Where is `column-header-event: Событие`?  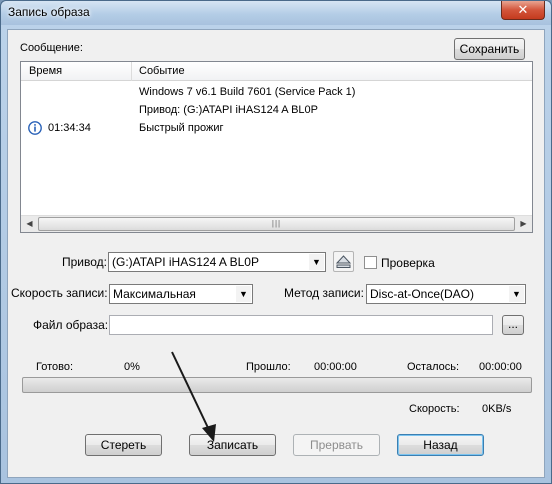 column-header-event: Событие is located at coordinates (162, 71).